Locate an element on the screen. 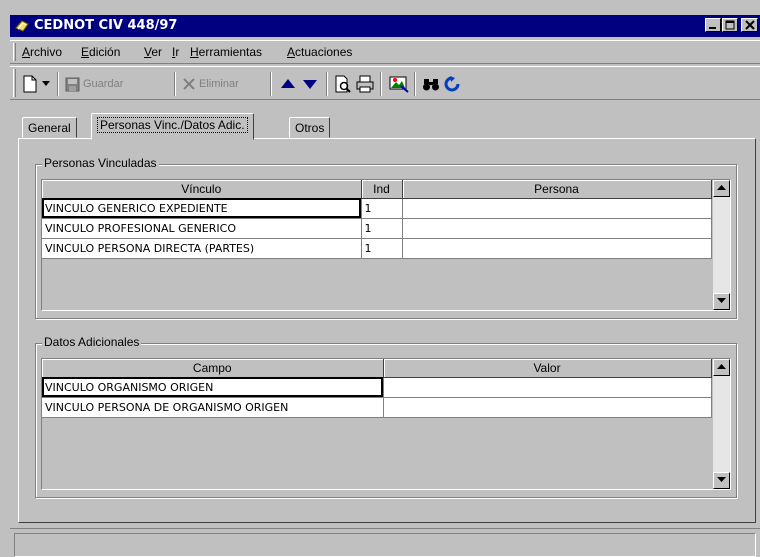  menu-actuaciones: Actuaciones is located at coordinates (319, 52).